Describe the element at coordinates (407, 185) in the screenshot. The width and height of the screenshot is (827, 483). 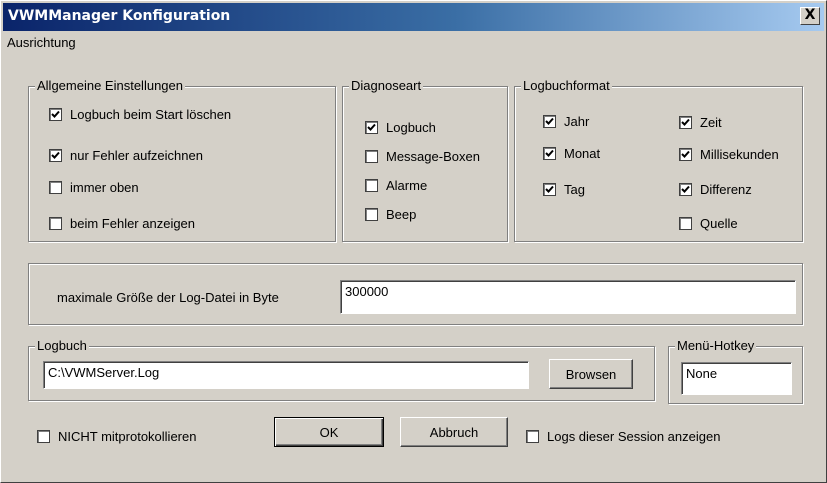
I see `checkbox-label: Alarme` at that location.